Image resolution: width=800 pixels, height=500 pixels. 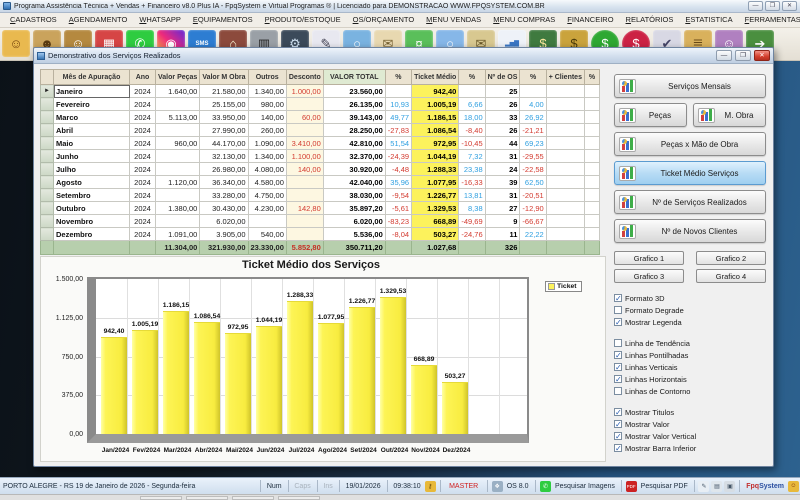 What do you see at coordinates (453, 20) in the screenshot?
I see `menu-item-menu-vendas: MENU VENDAS` at bounding box center [453, 20].